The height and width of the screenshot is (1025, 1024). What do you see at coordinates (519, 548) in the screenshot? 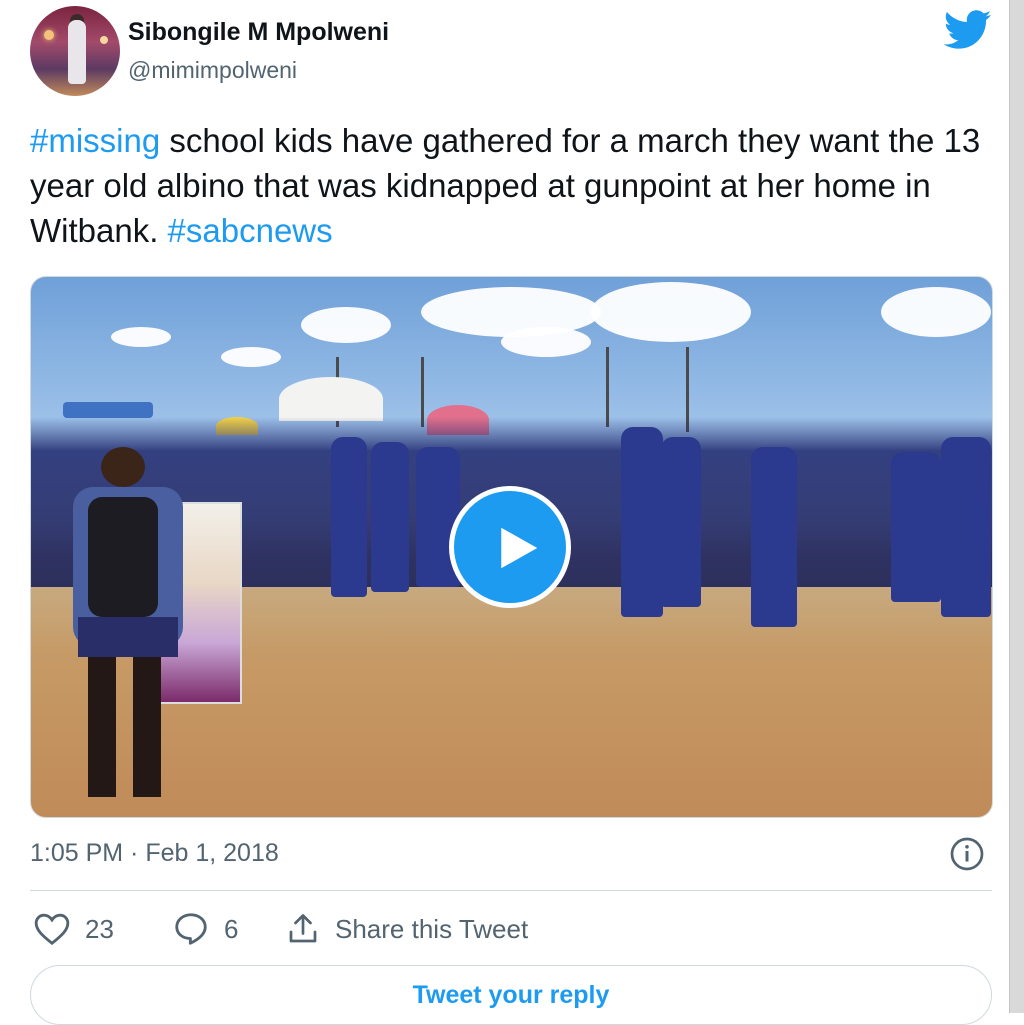
I see `play-icon` at bounding box center [519, 548].